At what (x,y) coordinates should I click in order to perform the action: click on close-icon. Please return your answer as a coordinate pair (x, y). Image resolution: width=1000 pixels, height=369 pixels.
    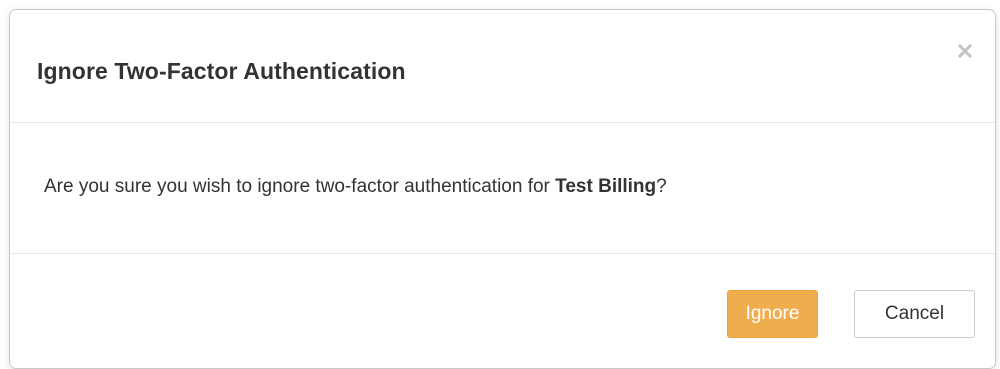
    Looking at the image, I should click on (965, 52).